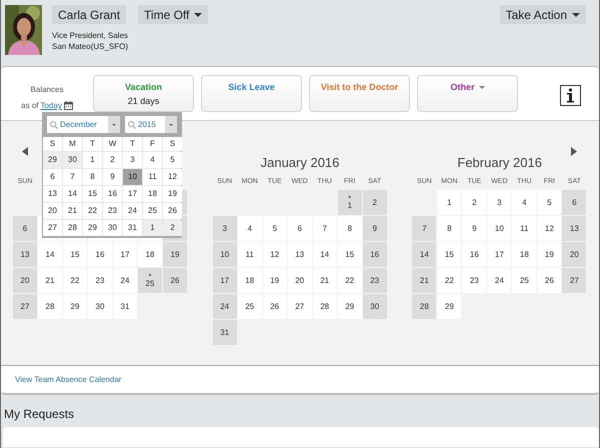  Describe the element at coordinates (72, 228) in the screenshot. I see `picker-day: 28` at that location.